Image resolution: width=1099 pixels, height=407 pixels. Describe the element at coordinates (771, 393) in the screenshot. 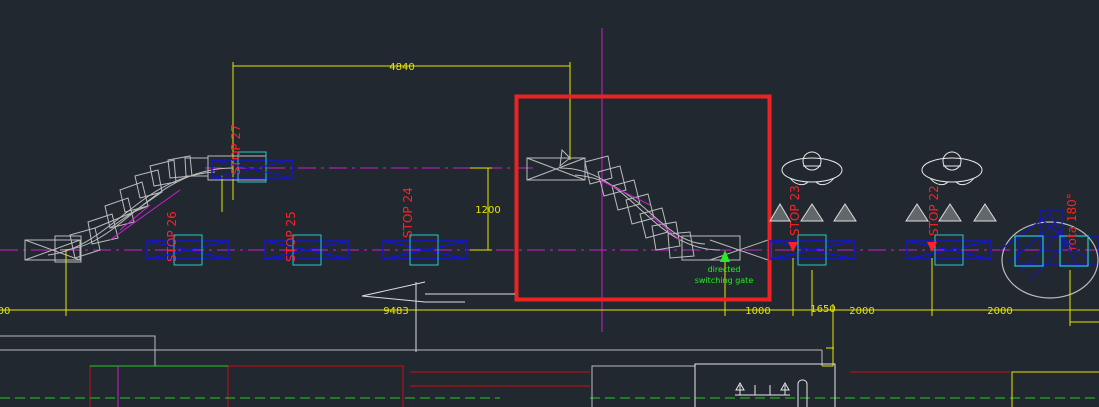

I see `fixture-symbol` at that location.